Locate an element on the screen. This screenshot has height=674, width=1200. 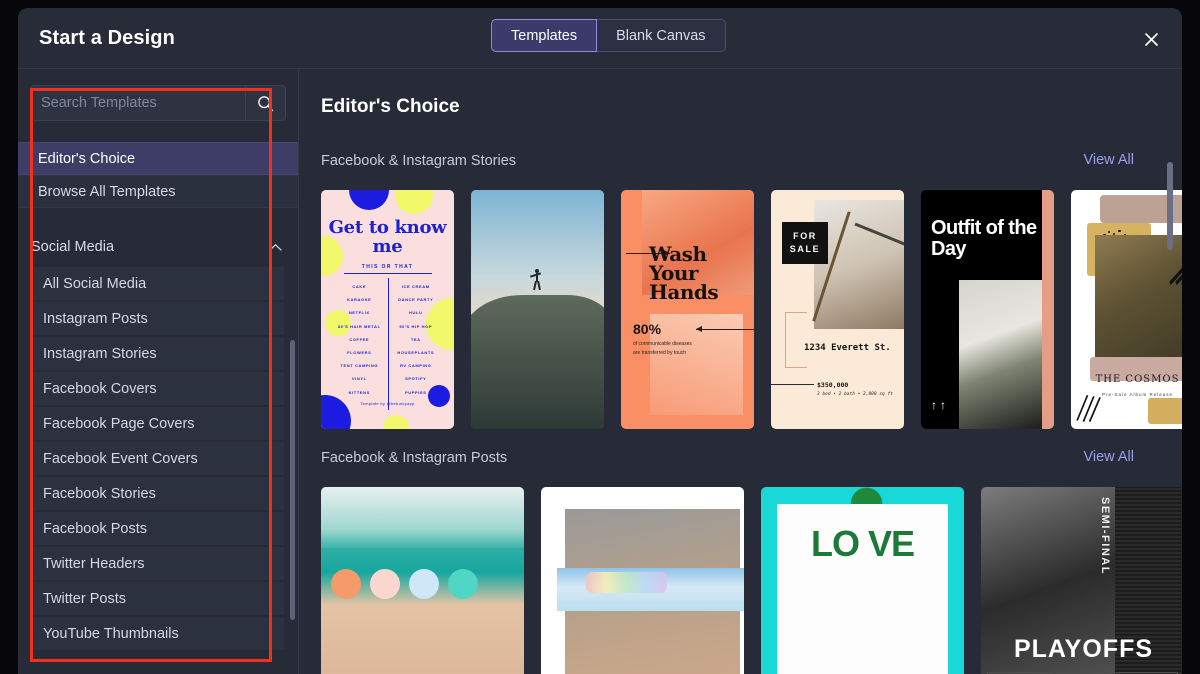
sidebar-item-facebook-stories: Facebook Stories is located at coordinates (158, 494).